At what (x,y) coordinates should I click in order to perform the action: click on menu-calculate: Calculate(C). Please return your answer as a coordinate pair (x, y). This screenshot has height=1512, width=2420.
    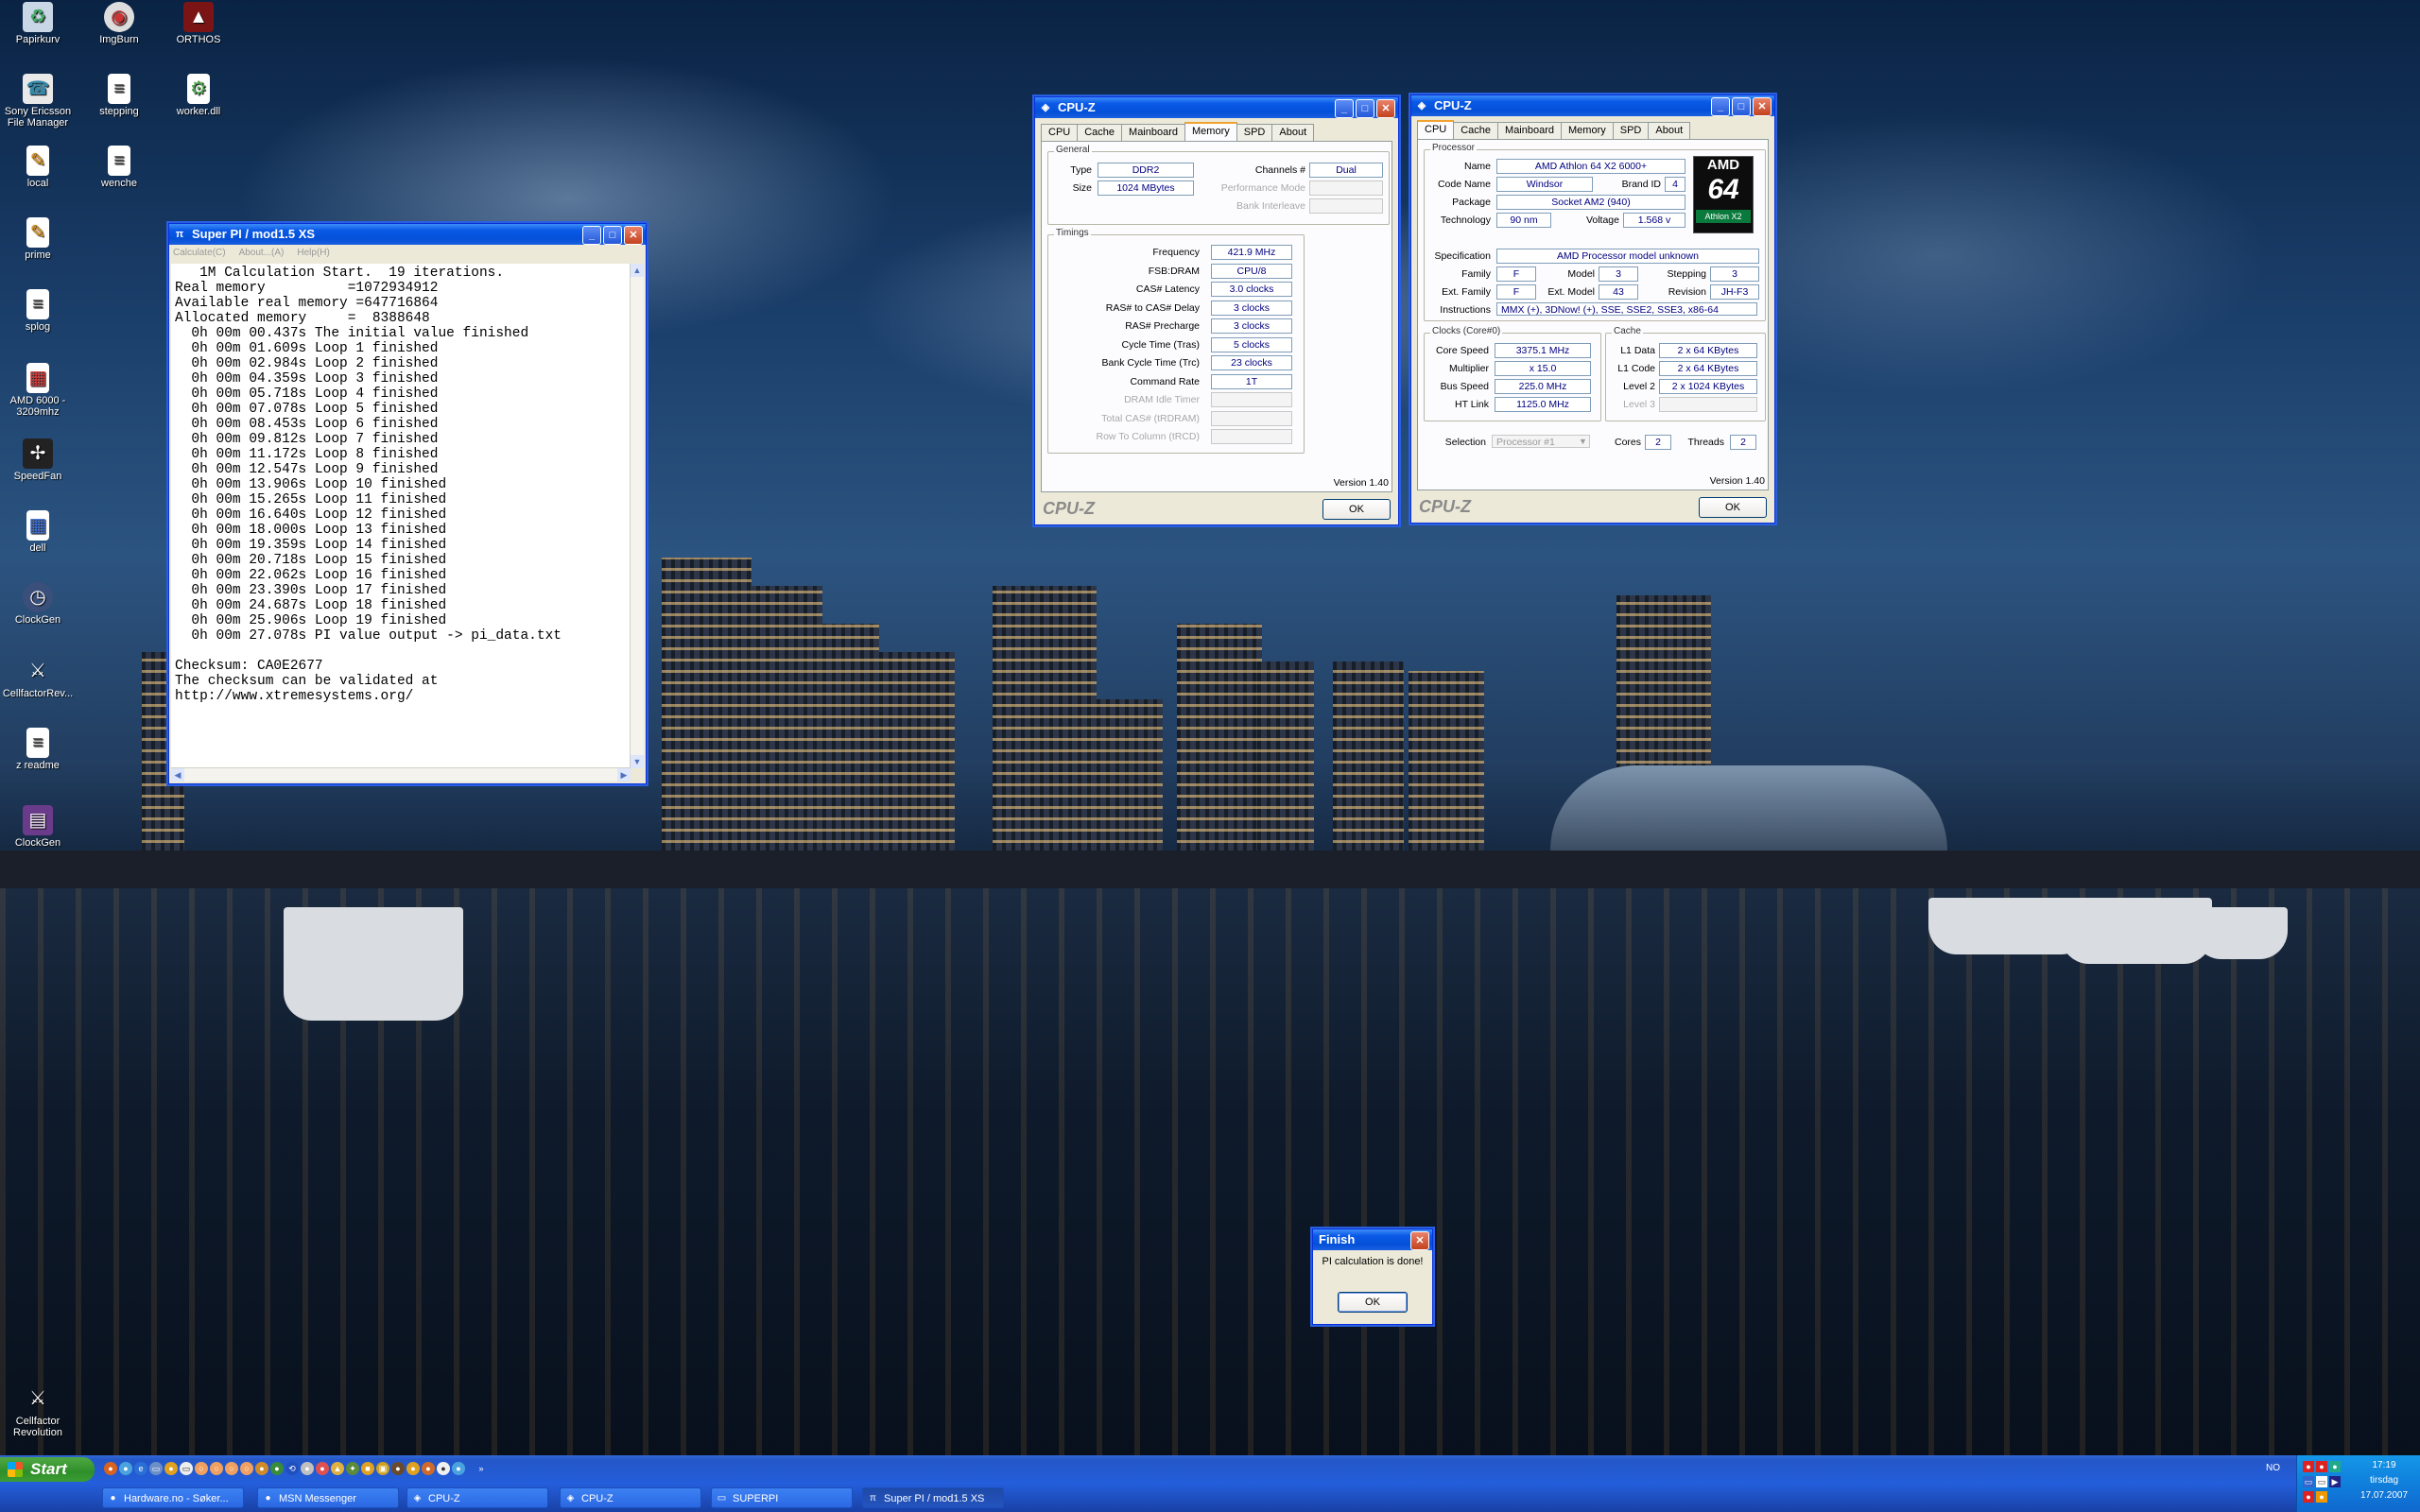
    Looking at the image, I should click on (199, 253).